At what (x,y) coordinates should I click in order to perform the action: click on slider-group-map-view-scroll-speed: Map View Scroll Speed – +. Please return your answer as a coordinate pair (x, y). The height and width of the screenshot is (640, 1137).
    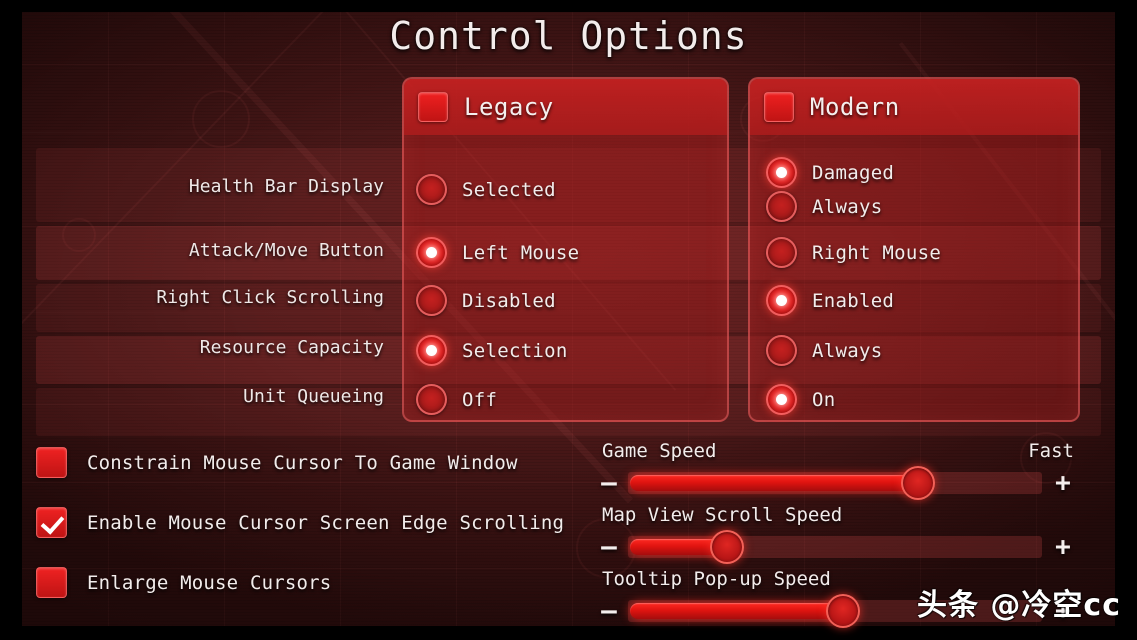
    Looking at the image, I should click on (837, 534).